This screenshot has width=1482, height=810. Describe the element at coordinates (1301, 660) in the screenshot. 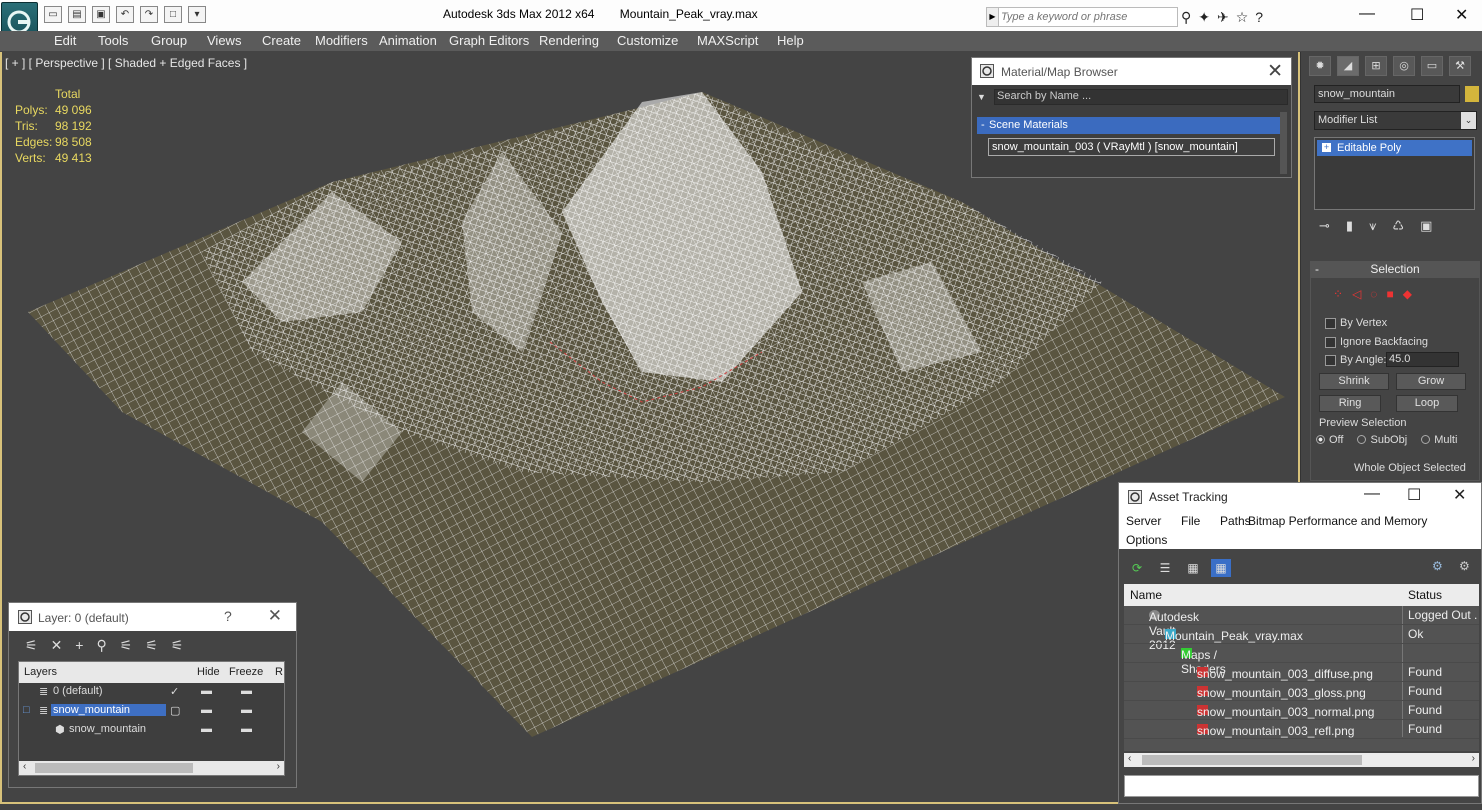

I see `asset-row: Maps / Shaders` at that location.